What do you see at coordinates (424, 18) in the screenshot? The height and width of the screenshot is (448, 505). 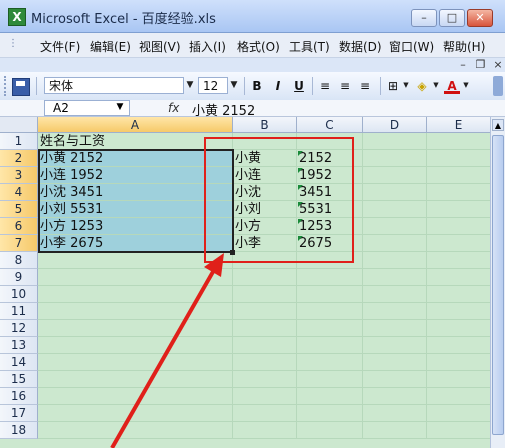 I see `minimize-button: –` at bounding box center [424, 18].